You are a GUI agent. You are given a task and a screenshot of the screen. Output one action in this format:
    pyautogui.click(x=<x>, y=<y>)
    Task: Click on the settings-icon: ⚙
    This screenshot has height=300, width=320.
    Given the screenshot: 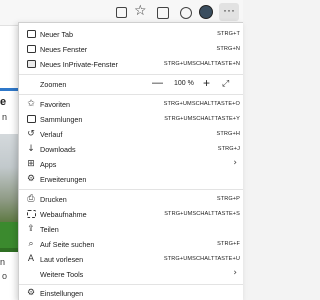 What is the action you would take?
    pyautogui.click(x=31, y=293)
    